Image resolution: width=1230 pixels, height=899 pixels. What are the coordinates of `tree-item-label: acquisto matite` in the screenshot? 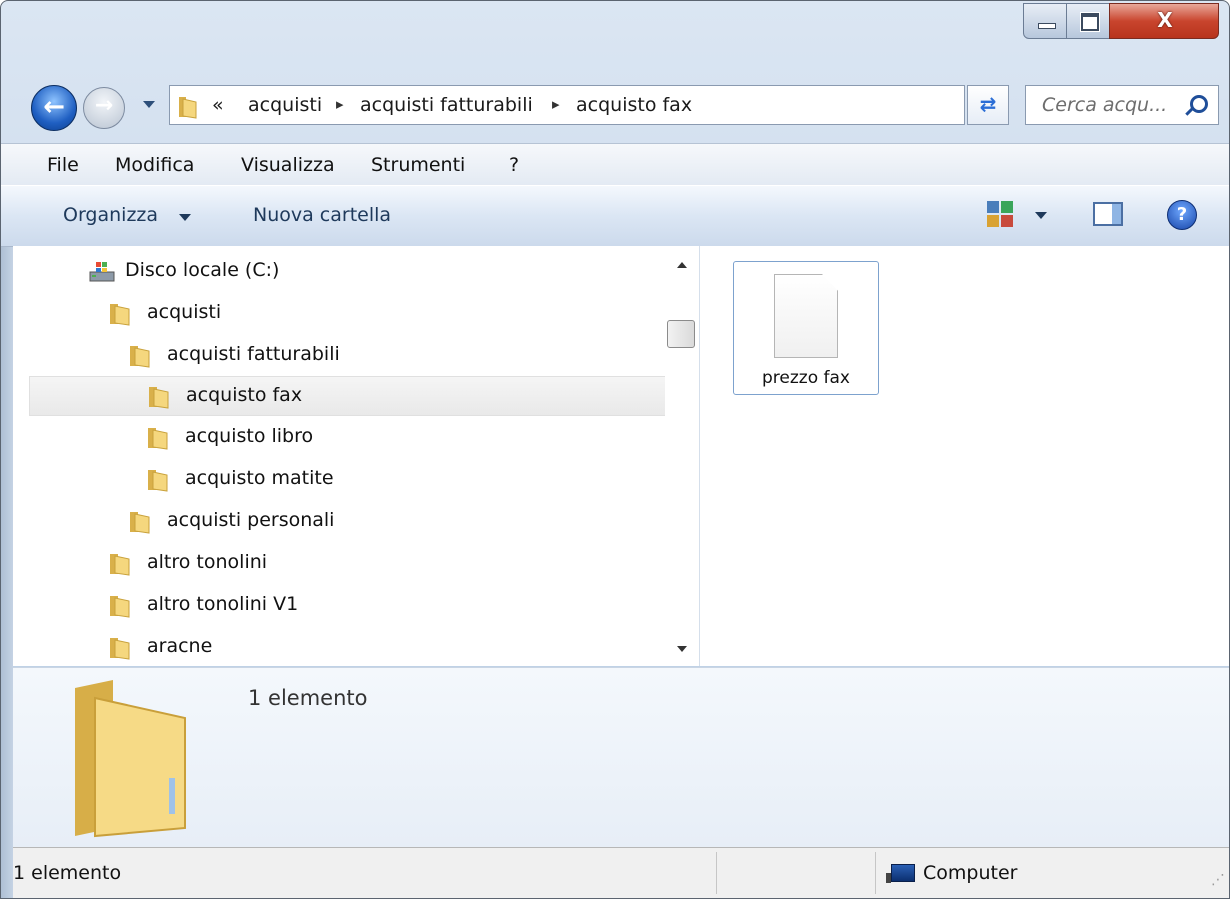 It's located at (259, 478).